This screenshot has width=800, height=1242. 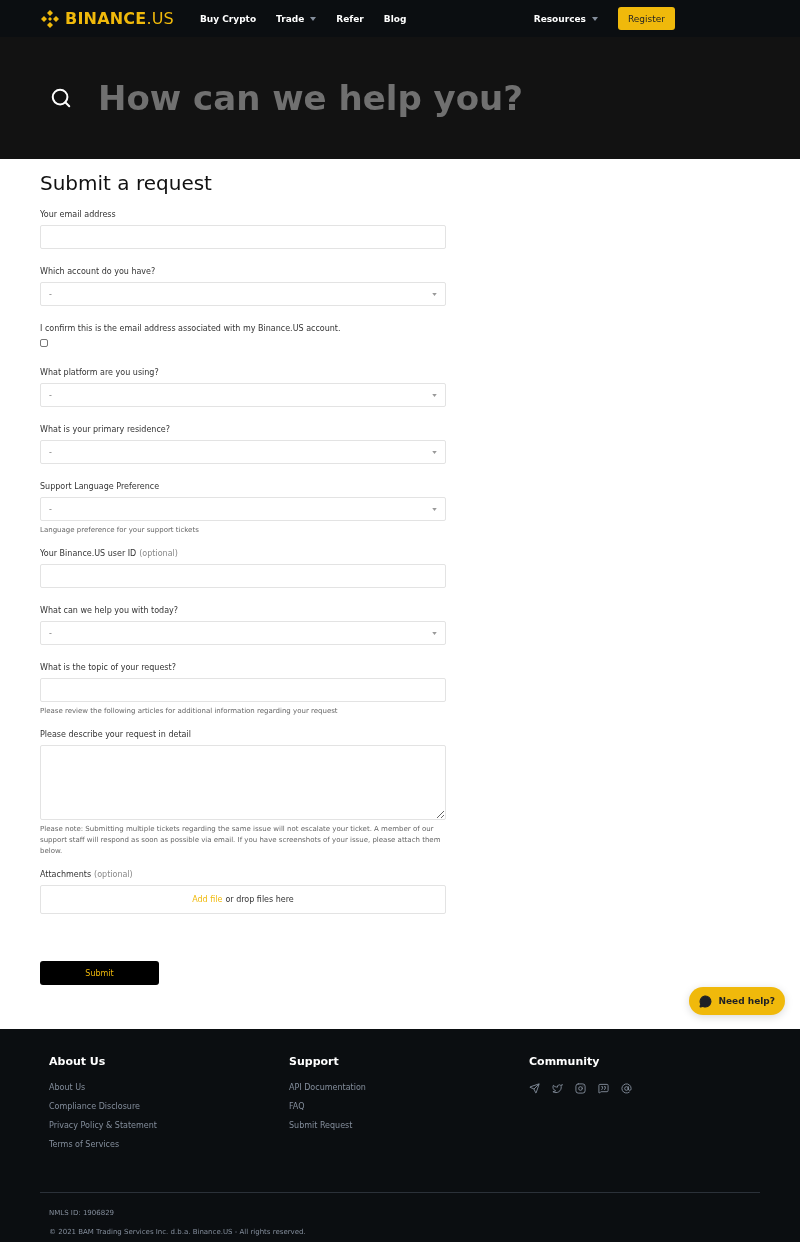 What do you see at coordinates (737, 1001) in the screenshot?
I see `need-help-button: Need help?` at bounding box center [737, 1001].